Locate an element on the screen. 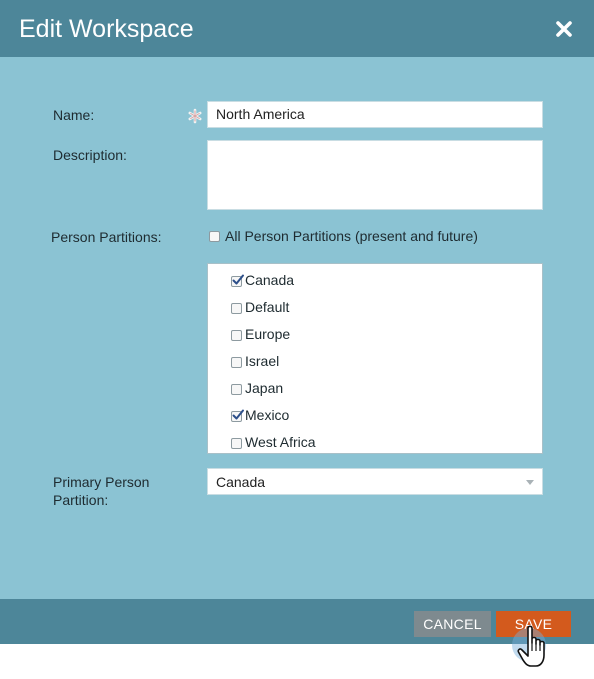 Image resolution: width=594 pixels, height=679 pixels. partition-item-canada: Canada is located at coordinates (375, 279).